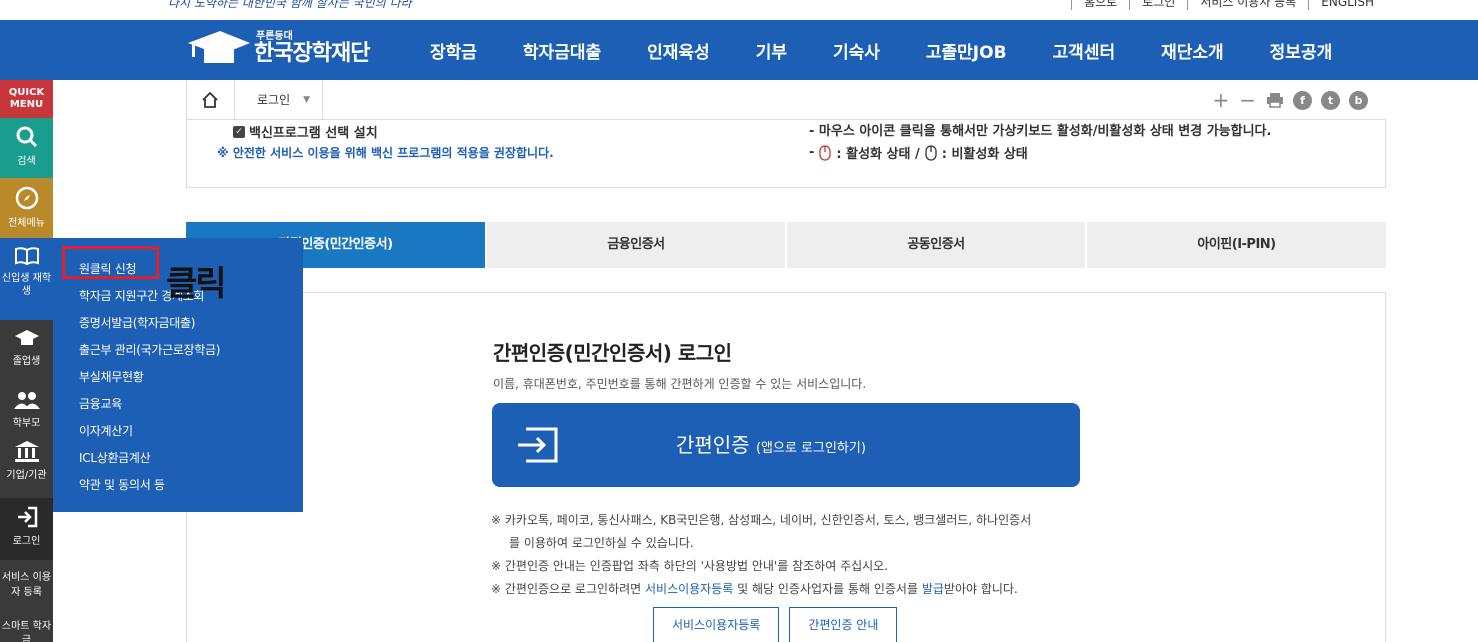 The image size is (1478, 642). I want to click on virtual-keyboard-status: - : 활성화 상태 / : 비활성화 상태, so click(918, 152).